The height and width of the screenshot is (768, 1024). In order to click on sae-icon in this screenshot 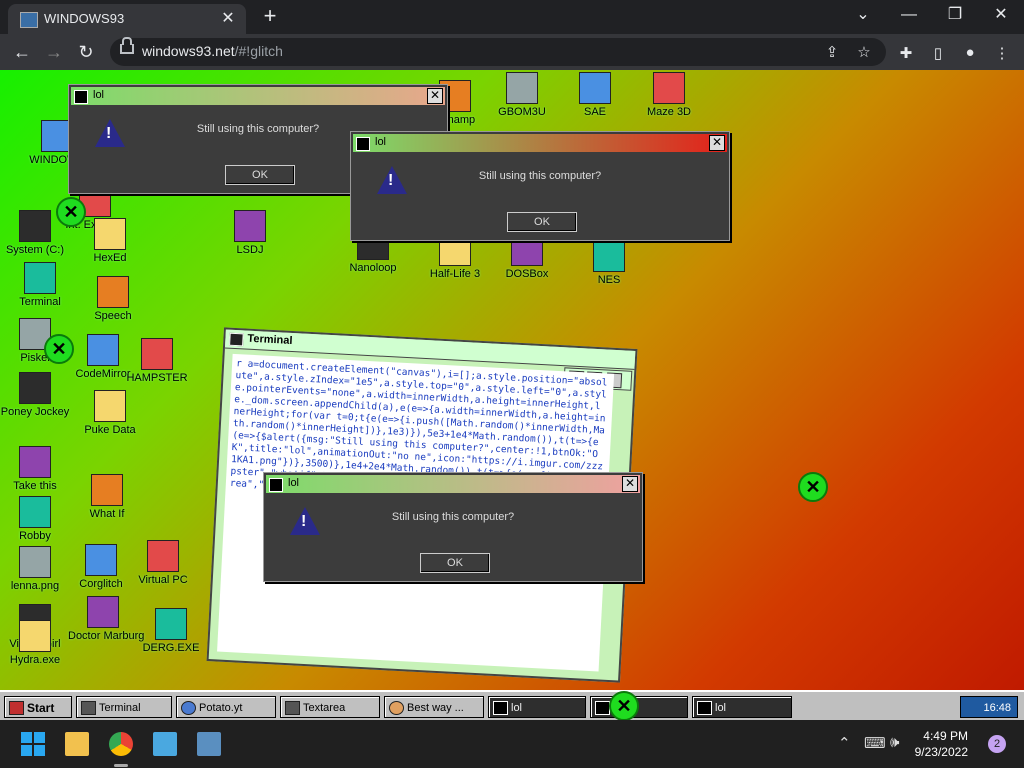, I will do `click(595, 88)`.